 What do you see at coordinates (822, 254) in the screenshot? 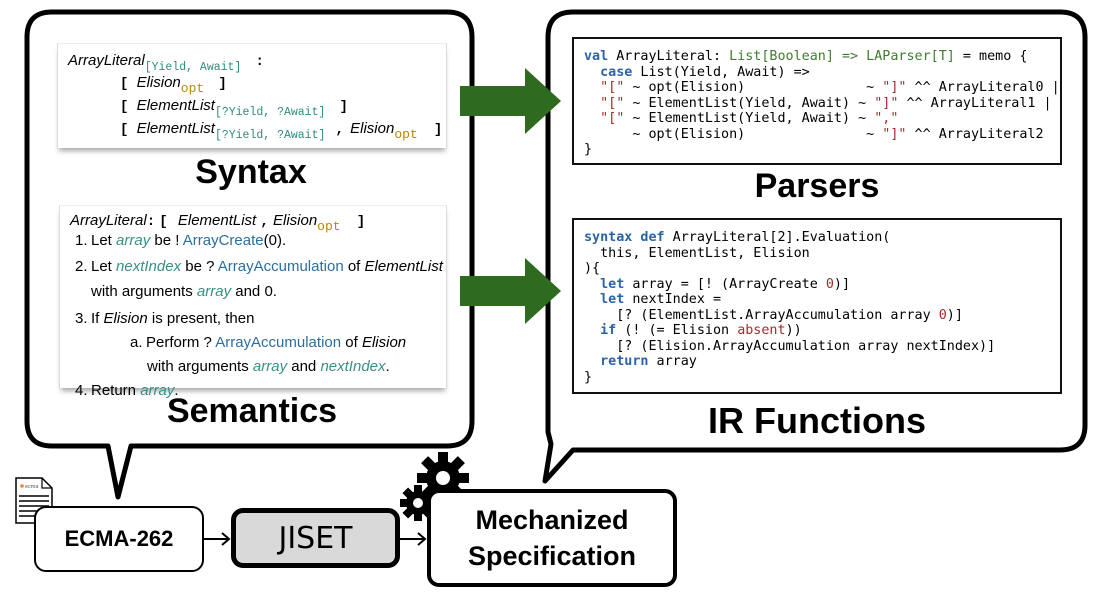
I see `code-line: this, ElementList, Elision` at bounding box center [822, 254].